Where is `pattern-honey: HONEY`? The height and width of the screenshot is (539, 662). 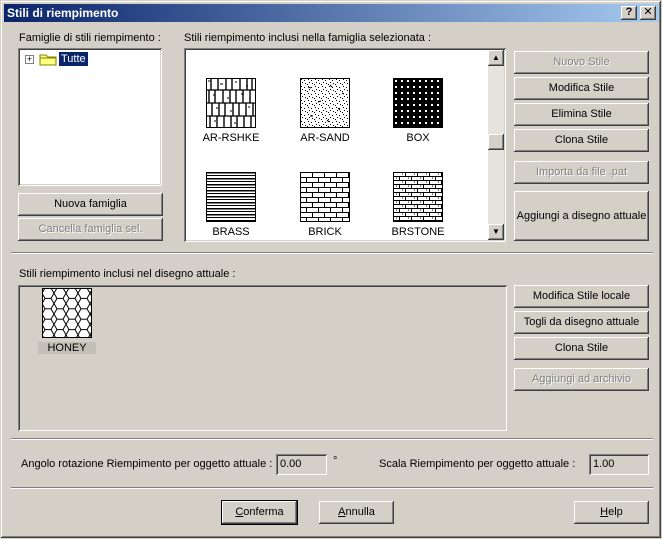 pattern-honey: HONEY is located at coordinates (67, 321).